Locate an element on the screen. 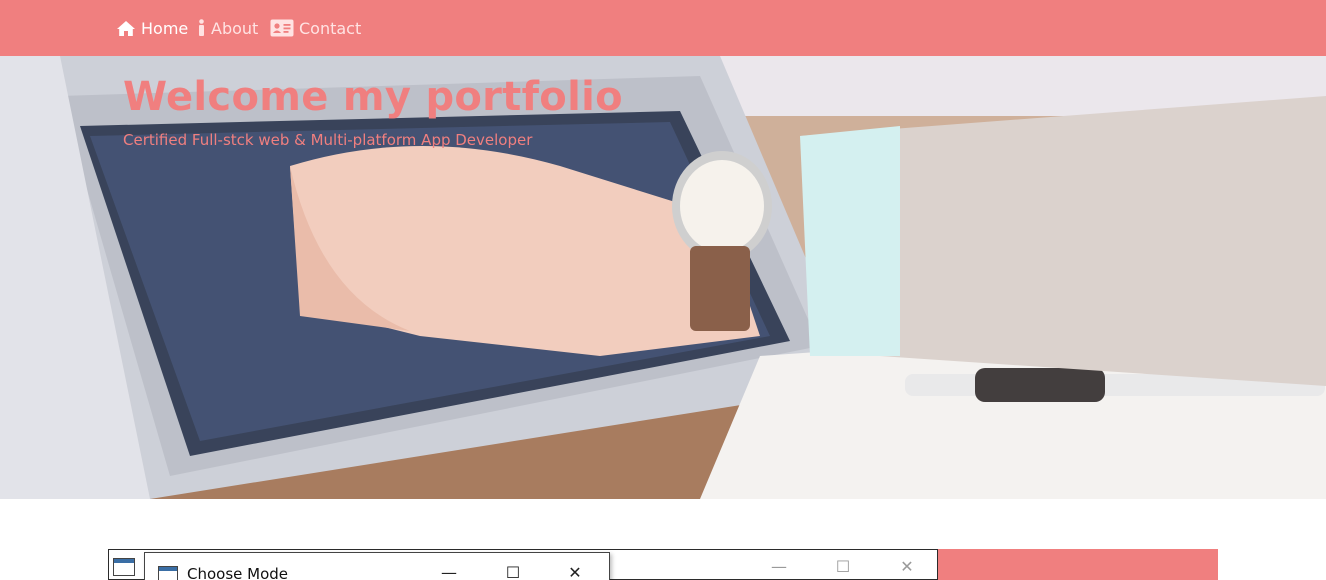 This screenshot has height=580, width=1326. home-icon is located at coordinates (128, 28).